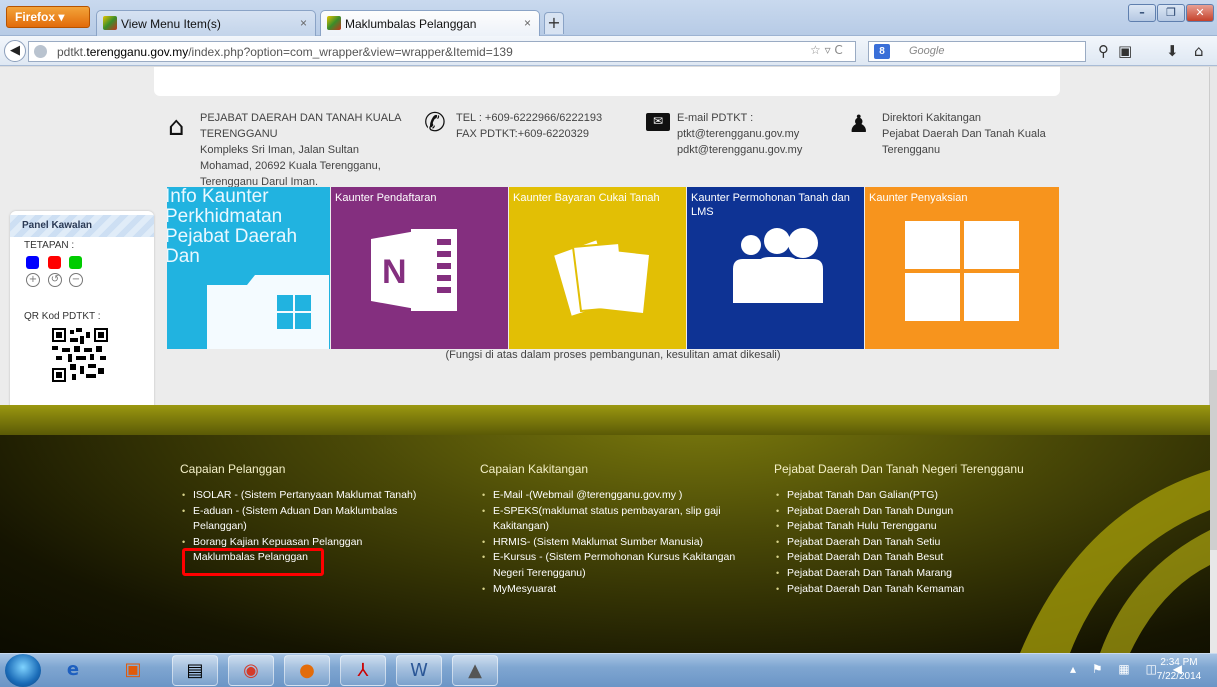  I want to click on email-link-1: ptkt@terengganu.gov.my, so click(762, 134).